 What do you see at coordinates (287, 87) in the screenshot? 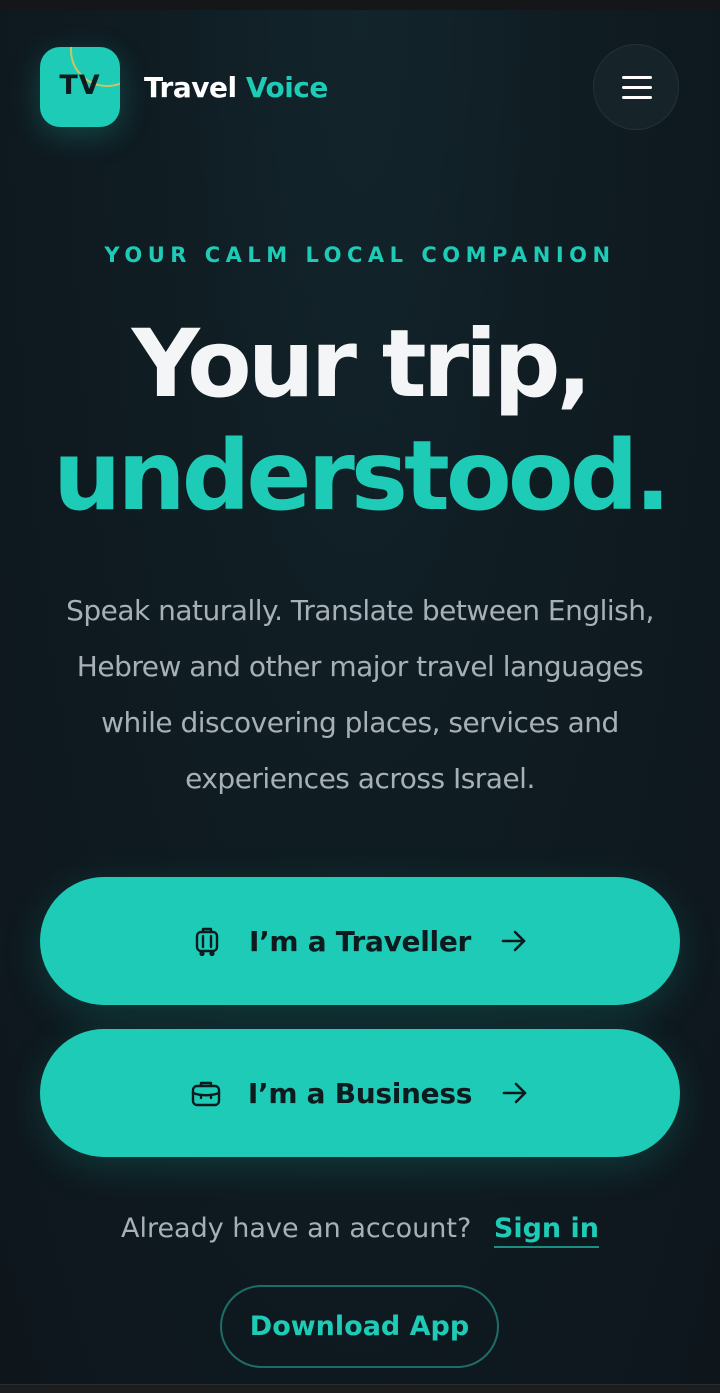
I see `brand-word-voice: Voice` at bounding box center [287, 87].